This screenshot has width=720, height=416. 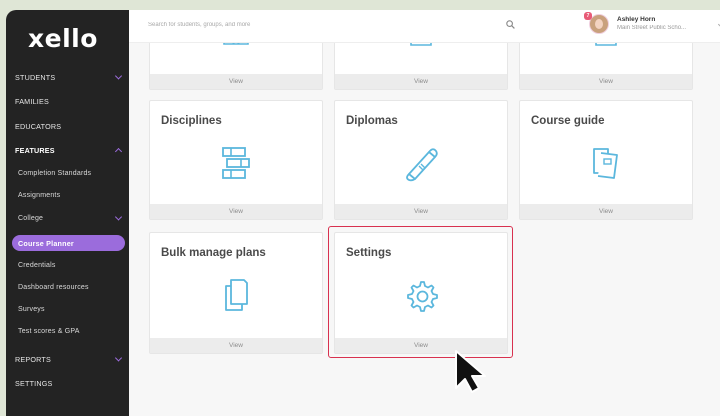 I want to click on sidebar-item-test-scores: Test scores & GPA, so click(x=67, y=331).